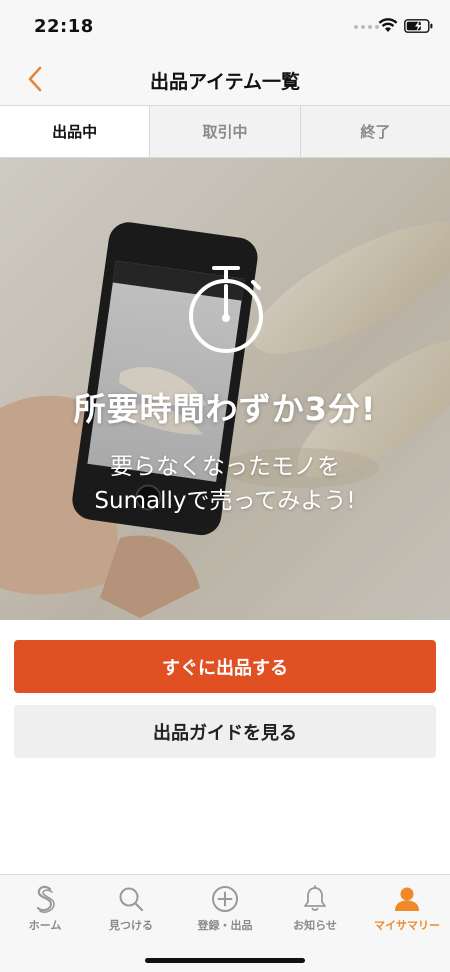 The height and width of the screenshot is (972, 450). What do you see at coordinates (315, 925) in the screenshot?
I see `tabbar-label-notifications: お知らせ` at bounding box center [315, 925].